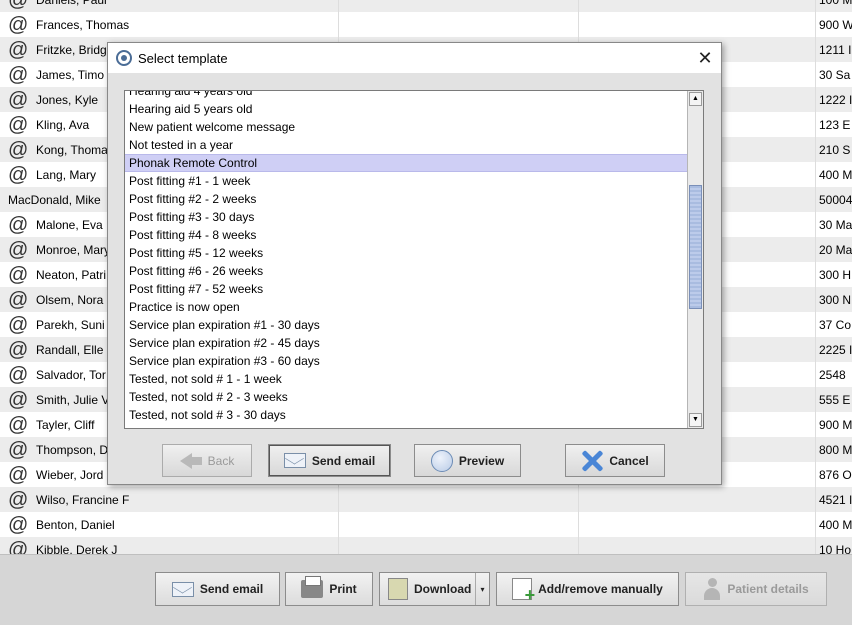 This screenshot has height=625, width=852. What do you see at coordinates (329, 589) in the screenshot?
I see `print-button: Print` at bounding box center [329, 589].